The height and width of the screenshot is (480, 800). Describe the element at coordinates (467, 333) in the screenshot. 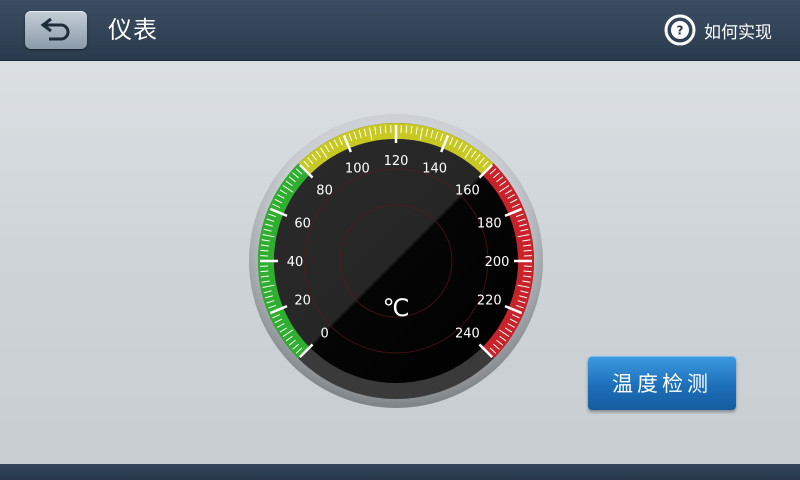

I see `gauge-tick-label: 240` at that location.